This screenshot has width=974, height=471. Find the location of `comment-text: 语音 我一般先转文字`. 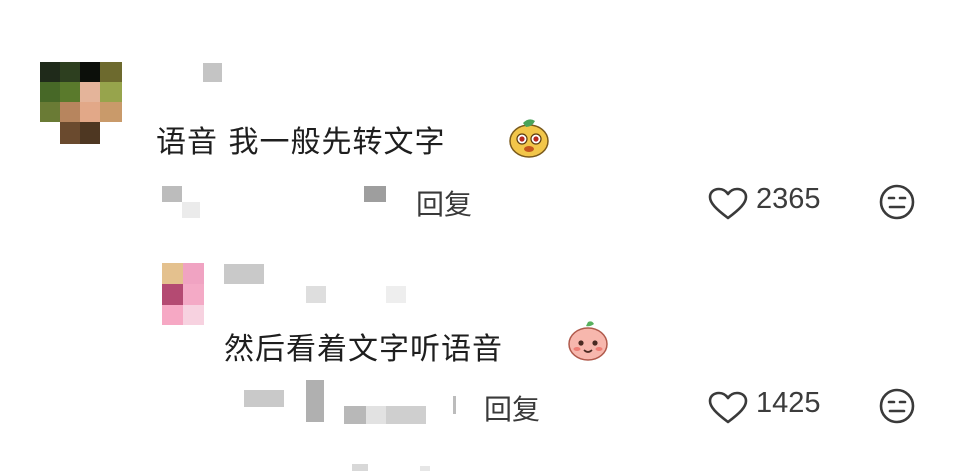

comment-text: 语音 我一般先转文字 is located at coordinates (301, 139).